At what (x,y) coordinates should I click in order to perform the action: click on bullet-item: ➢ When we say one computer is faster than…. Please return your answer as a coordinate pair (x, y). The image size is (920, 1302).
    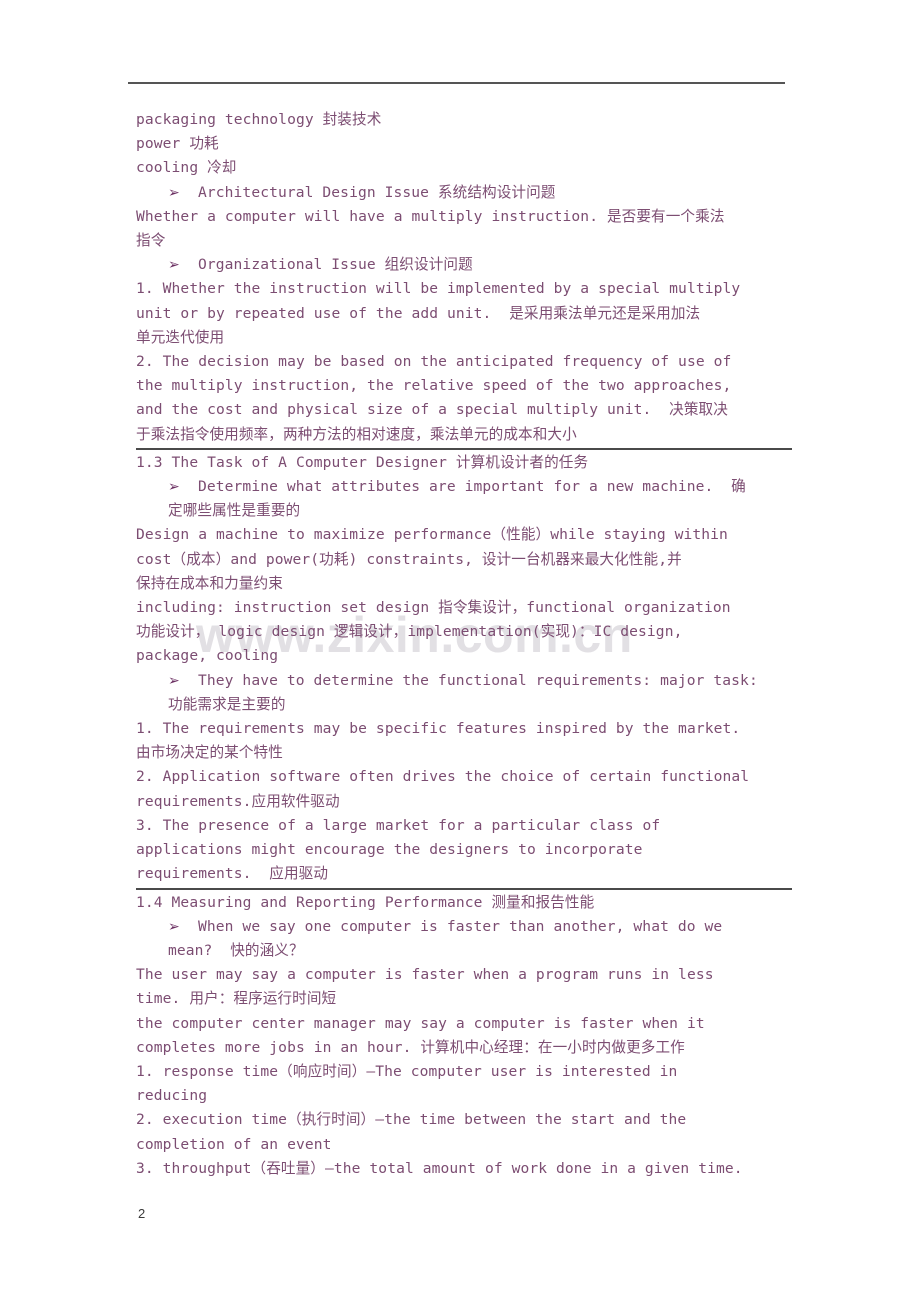
    Looking at the image, I should click on (464, 927).